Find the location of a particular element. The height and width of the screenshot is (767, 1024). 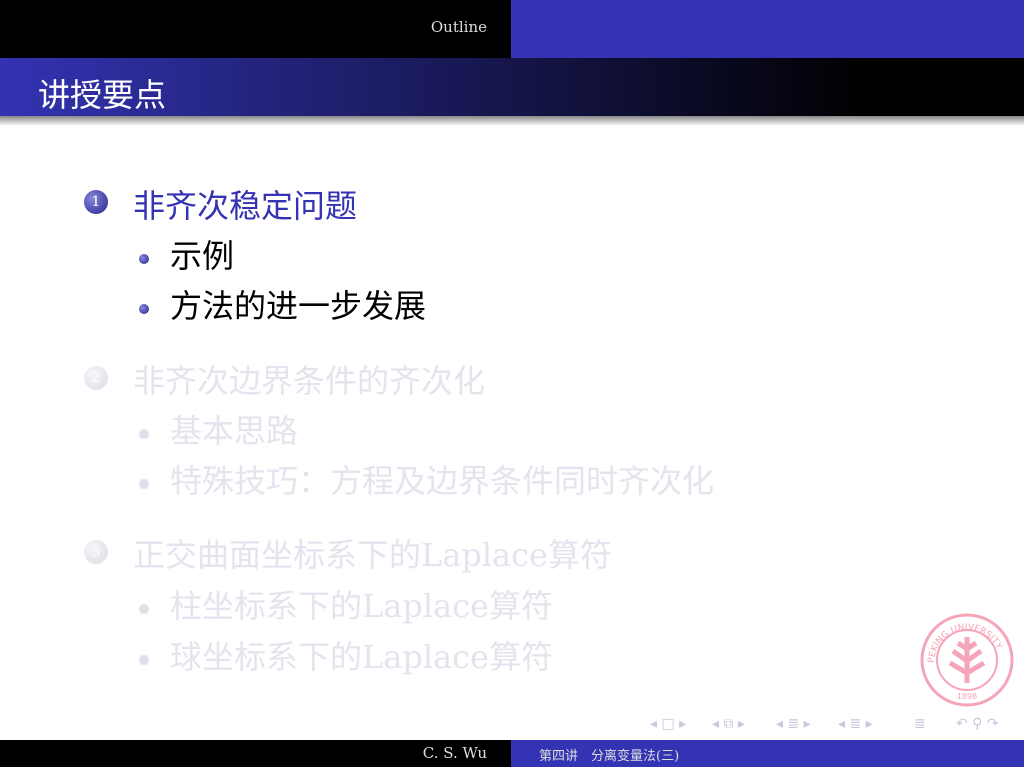

section-2-title: 非齐次边界条件的齐次化 is located at coordinates (309, 379).